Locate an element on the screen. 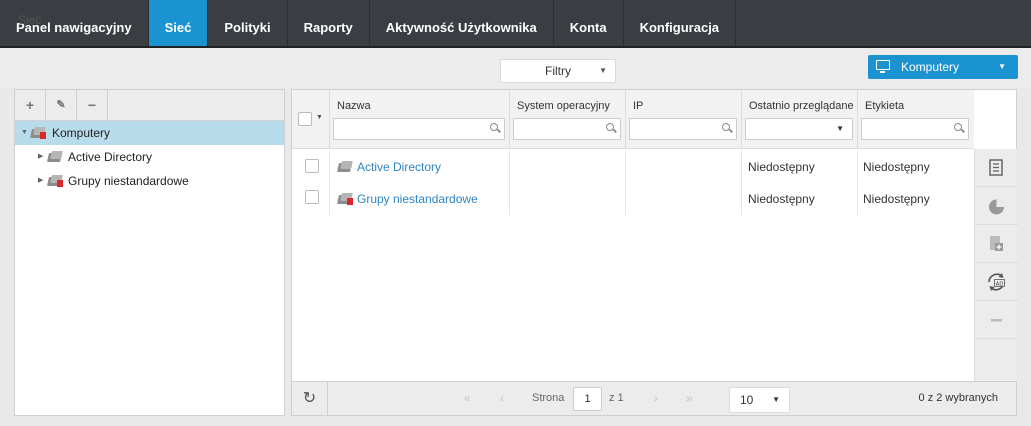 Image resolution: width=1031 pixels, height=426 pixels. column-ostatnio-przegladane: Ostatnio przeglądane ▼ is located at coordinates (800, 119).